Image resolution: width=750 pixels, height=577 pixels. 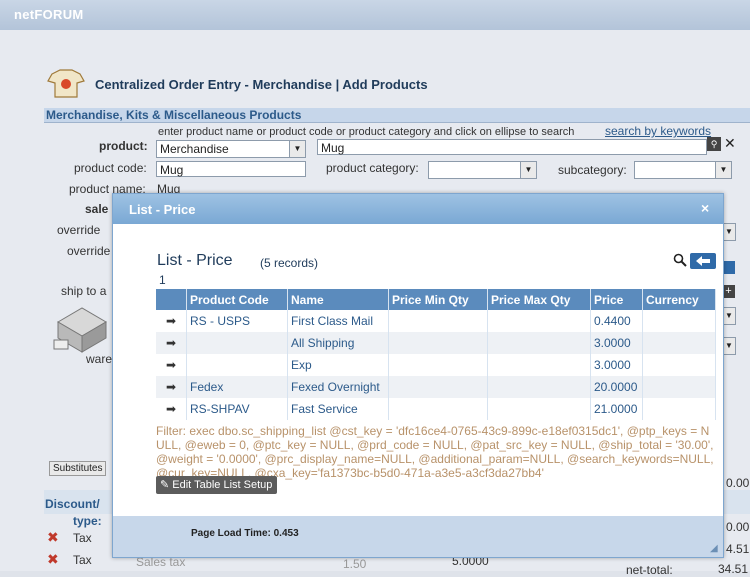 What do you see at coordinates (729, 232) in the screenshot?
I see `override-select: ▼` at bounding box center [729, 232].